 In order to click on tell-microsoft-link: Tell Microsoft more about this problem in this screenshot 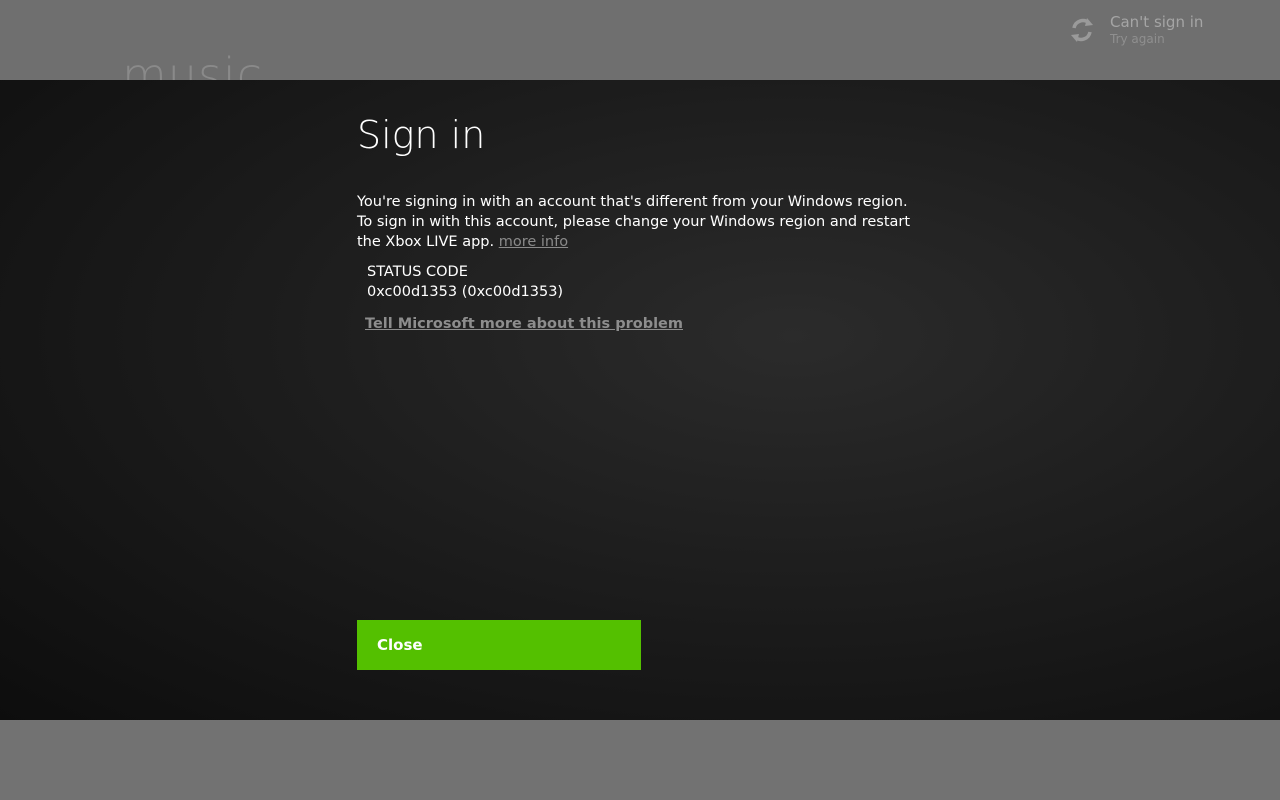, I will do `click(524, 324)`.